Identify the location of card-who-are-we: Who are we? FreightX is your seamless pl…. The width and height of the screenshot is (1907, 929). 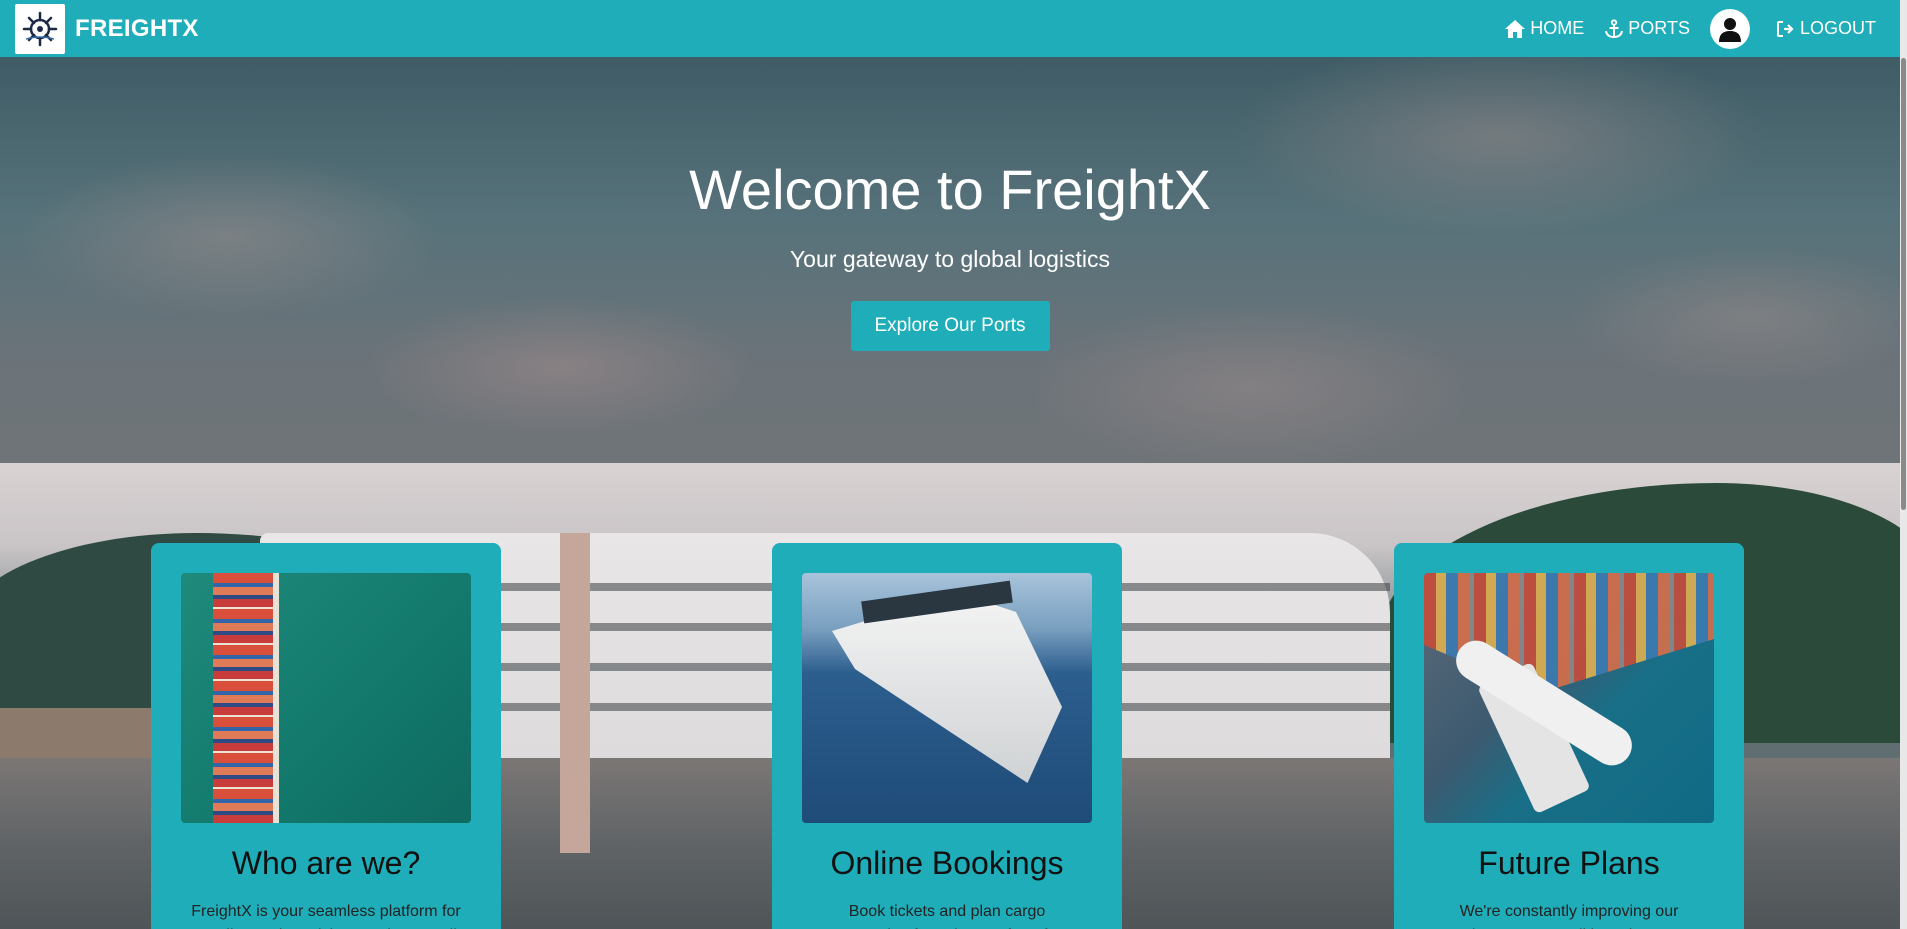
(326, 736).